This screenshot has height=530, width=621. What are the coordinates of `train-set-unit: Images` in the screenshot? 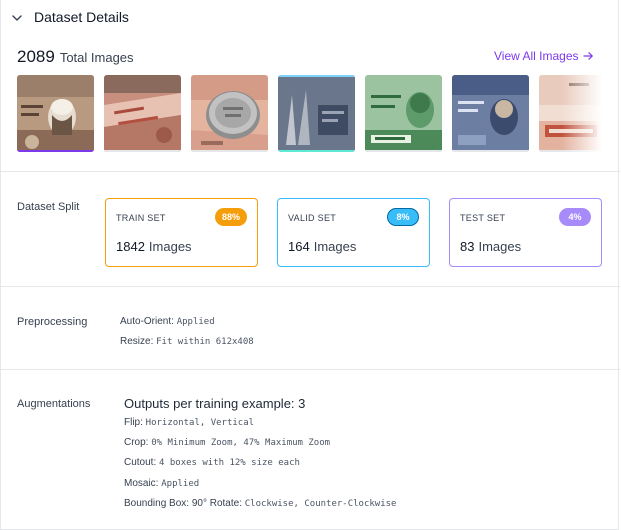 It's located at (170, 246).